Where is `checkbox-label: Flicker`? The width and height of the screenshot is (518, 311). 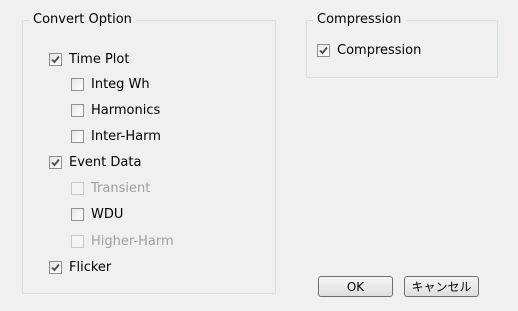 checkbox-label: Flicker is located at coordinates (90, 267).